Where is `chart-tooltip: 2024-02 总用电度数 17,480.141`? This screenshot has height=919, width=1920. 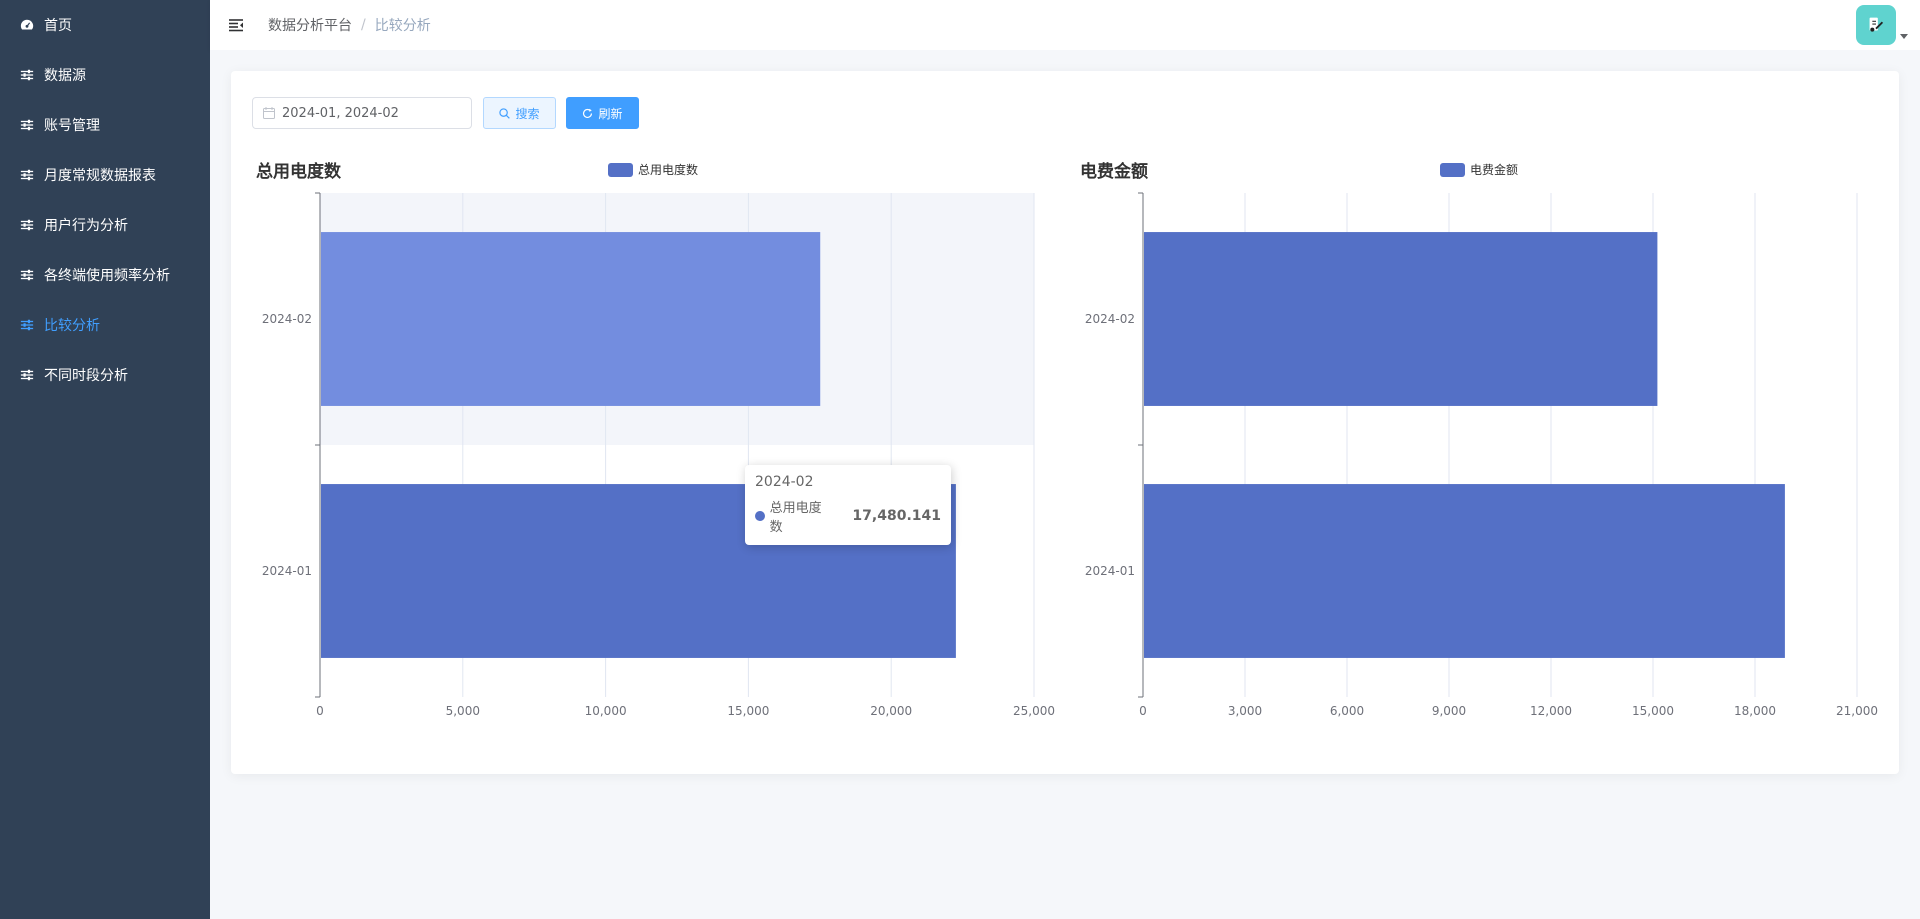 chart-tooltip: 2024-02 总用电度数 17,480.141 is located at coordinates (848, 505).